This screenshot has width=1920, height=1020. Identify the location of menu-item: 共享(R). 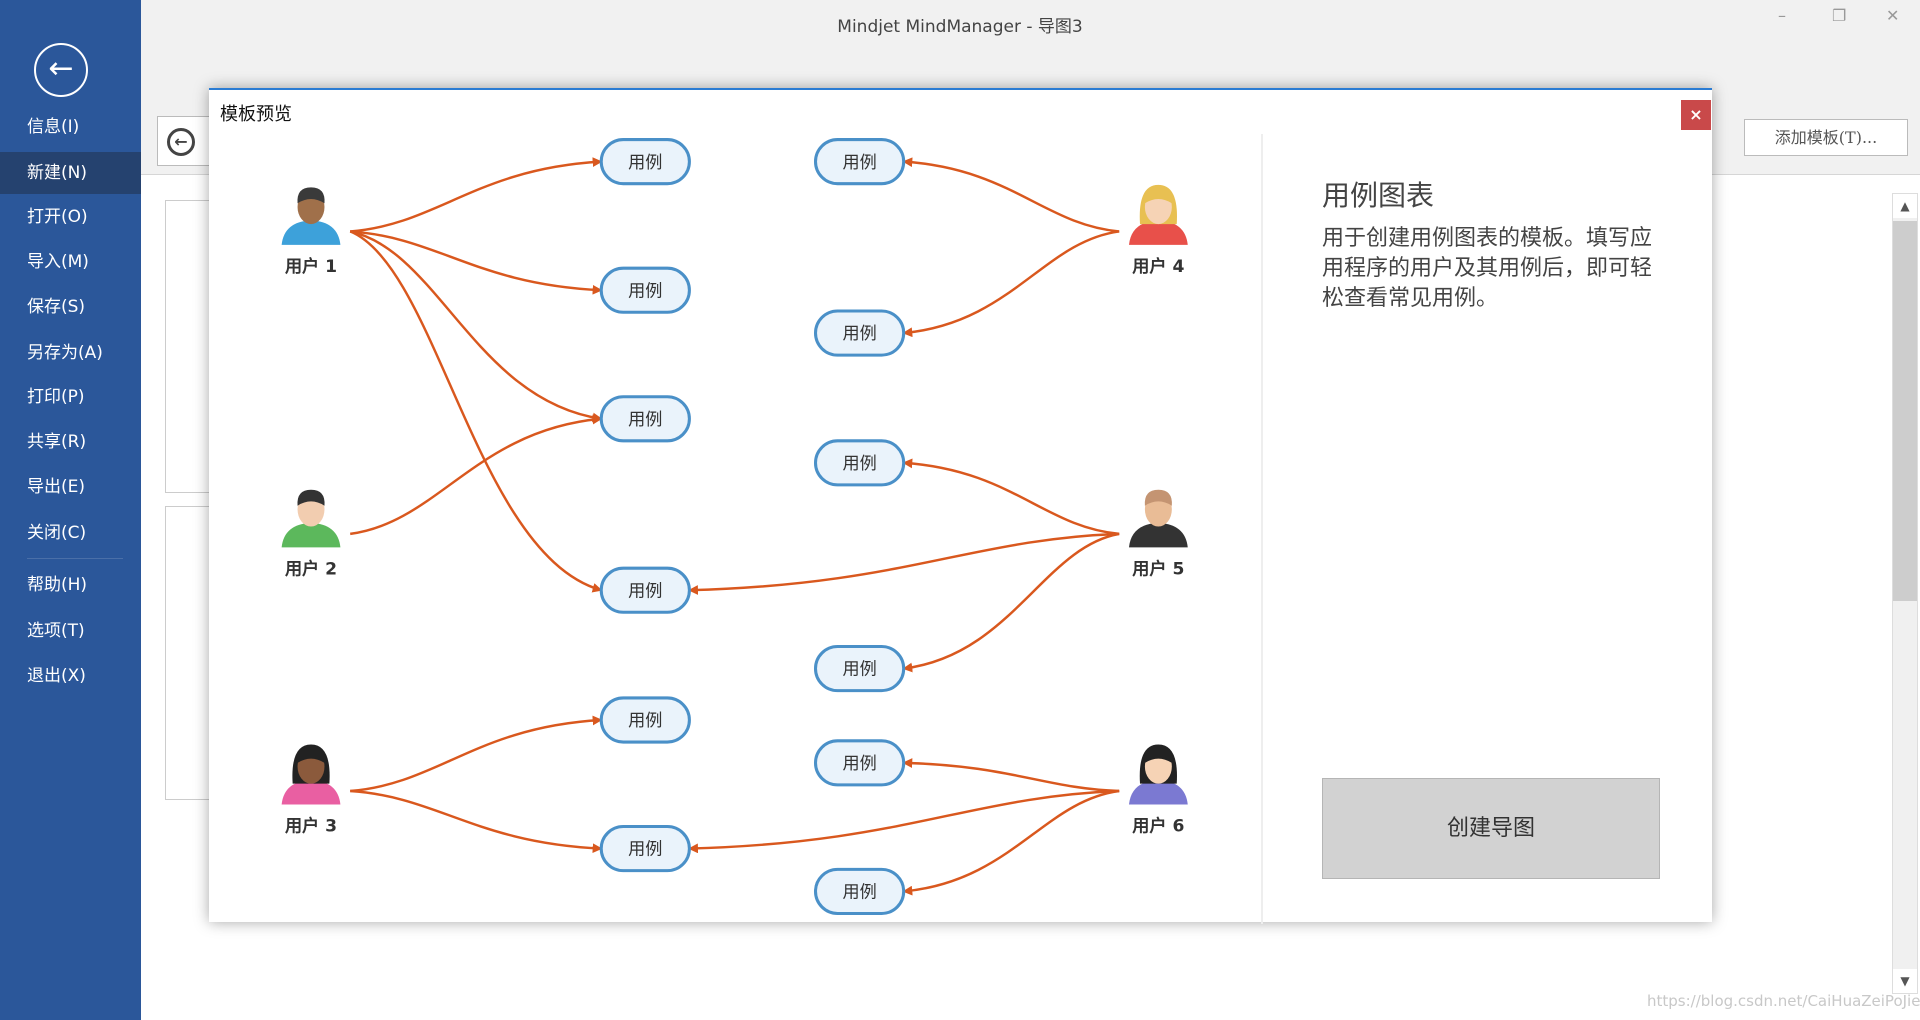
(70, 442).